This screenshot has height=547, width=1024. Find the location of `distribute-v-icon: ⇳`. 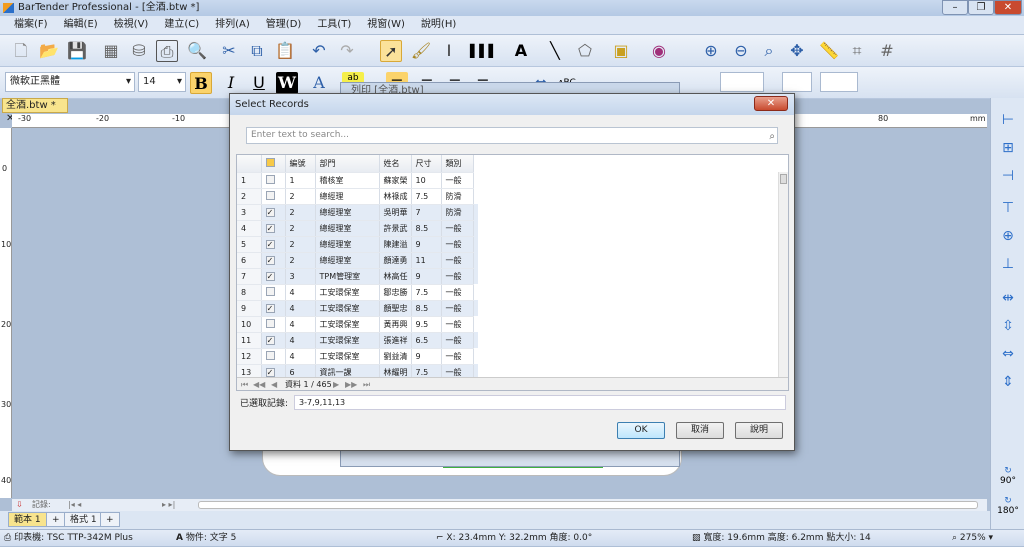

distribute-v-icon: ⇳ is located at coordinates (1008, 326).